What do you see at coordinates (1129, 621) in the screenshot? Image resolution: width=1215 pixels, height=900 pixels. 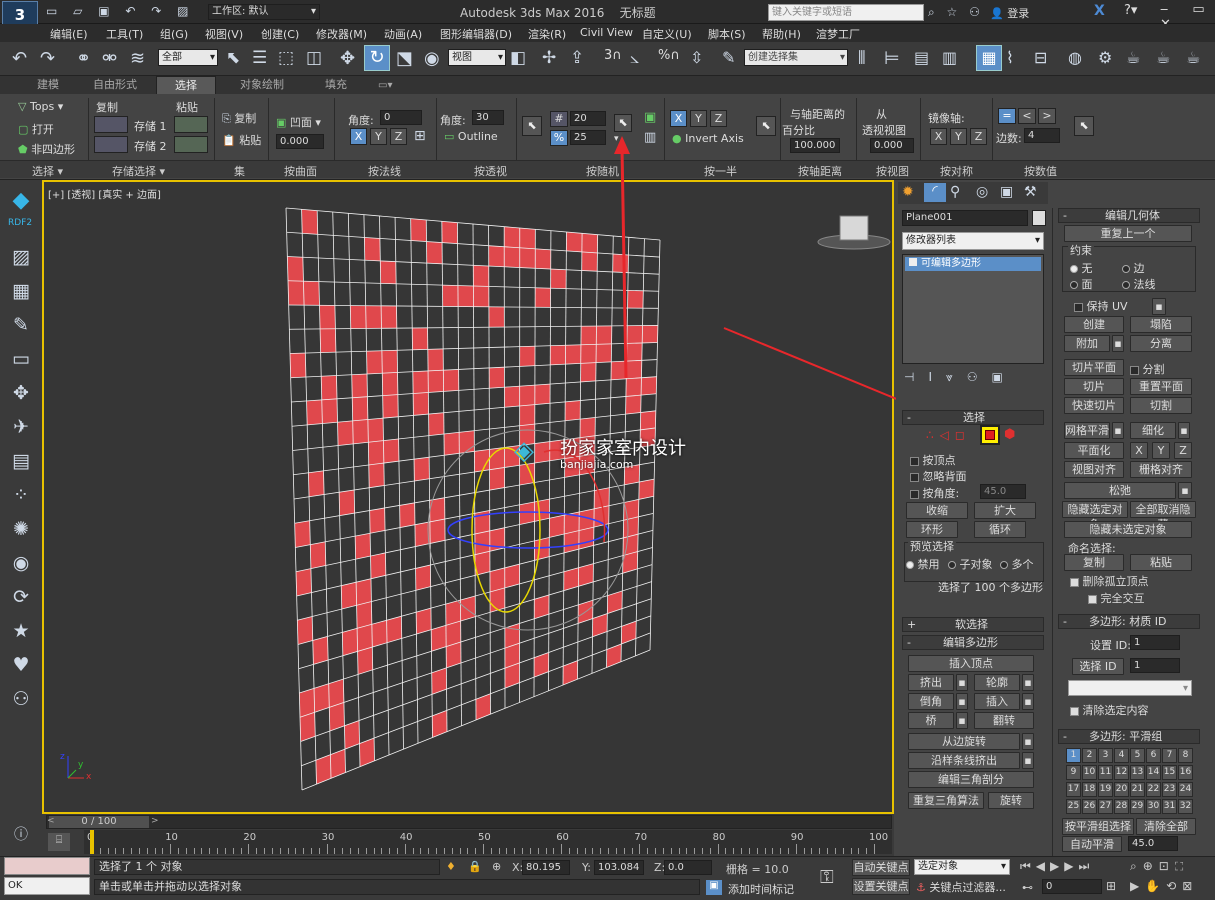 I see `material-id-rollout-header: - 多边形: 材质 ID` at bounding box center [1129, 621].